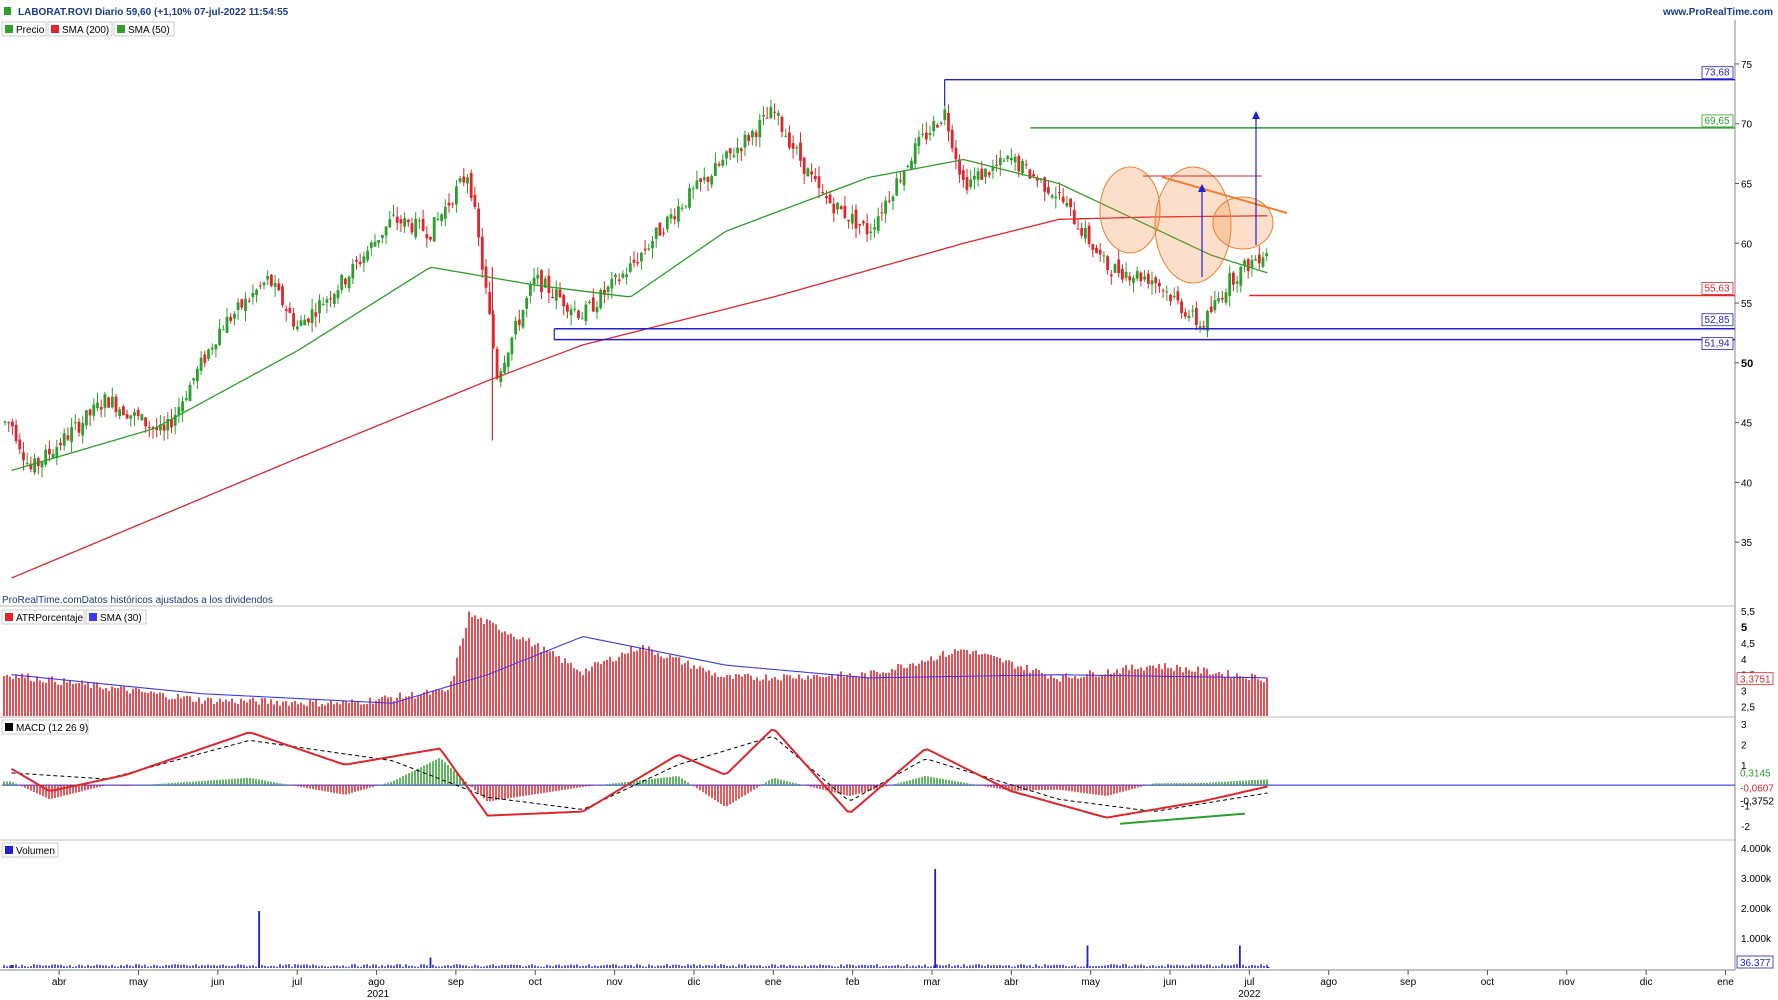 The image size is (1778, 1000). What do you see at coordinates (1716, 121) in the screenshot?
I see `level-label: 69,65` at bounding box center [1716, 121].